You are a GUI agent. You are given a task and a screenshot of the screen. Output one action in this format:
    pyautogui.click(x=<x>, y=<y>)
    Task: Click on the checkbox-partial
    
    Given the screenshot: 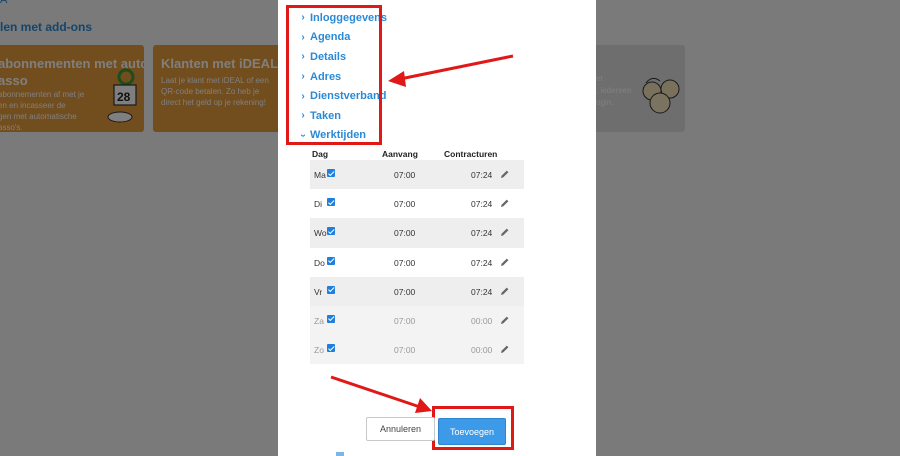 What is the action you would take?
    pyautogui.click(x=340, y=454)
    